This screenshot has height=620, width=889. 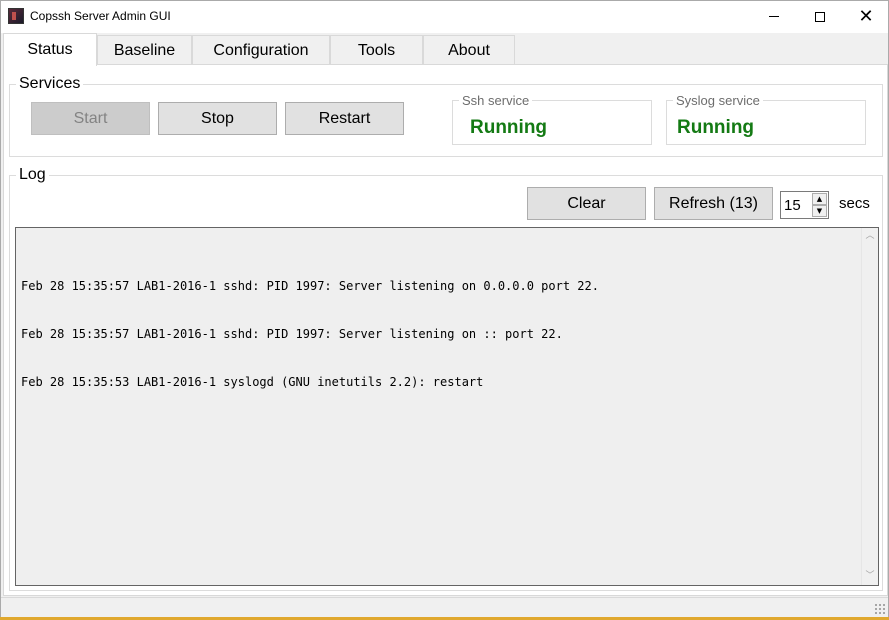 I want to click on scroll-up-icon: ︿, so click(x=870, y=236).